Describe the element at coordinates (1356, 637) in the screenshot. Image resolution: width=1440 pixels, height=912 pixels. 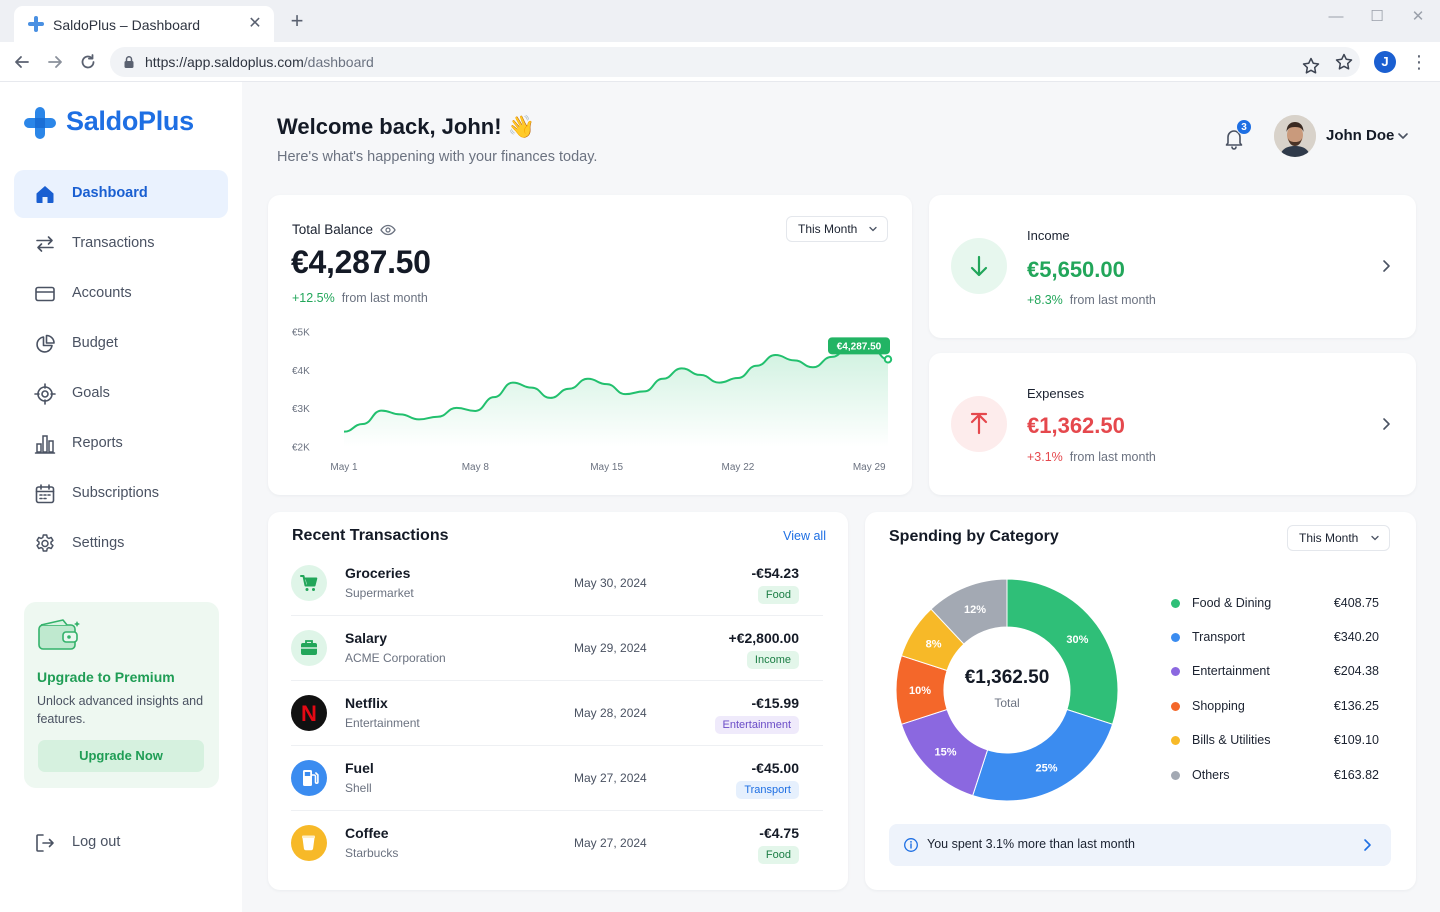
I see `legend-value: €340.20` at that location.